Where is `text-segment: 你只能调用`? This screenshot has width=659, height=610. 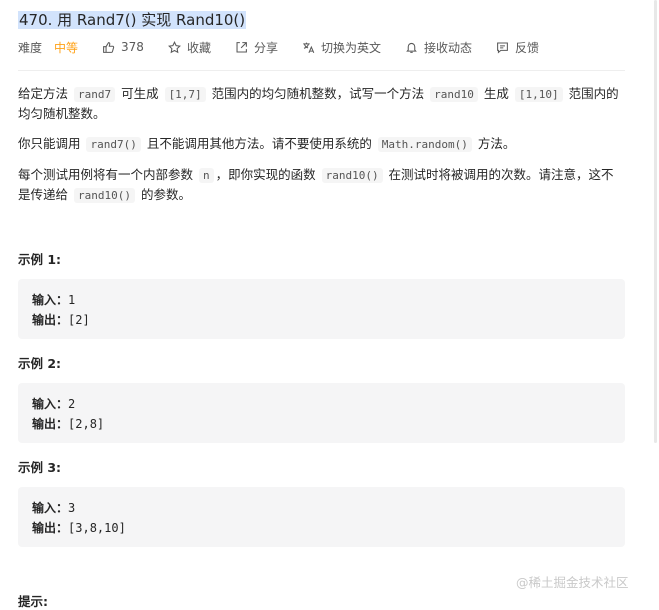
text-segment: 你只能调用 is located at coordinates (51, 143).